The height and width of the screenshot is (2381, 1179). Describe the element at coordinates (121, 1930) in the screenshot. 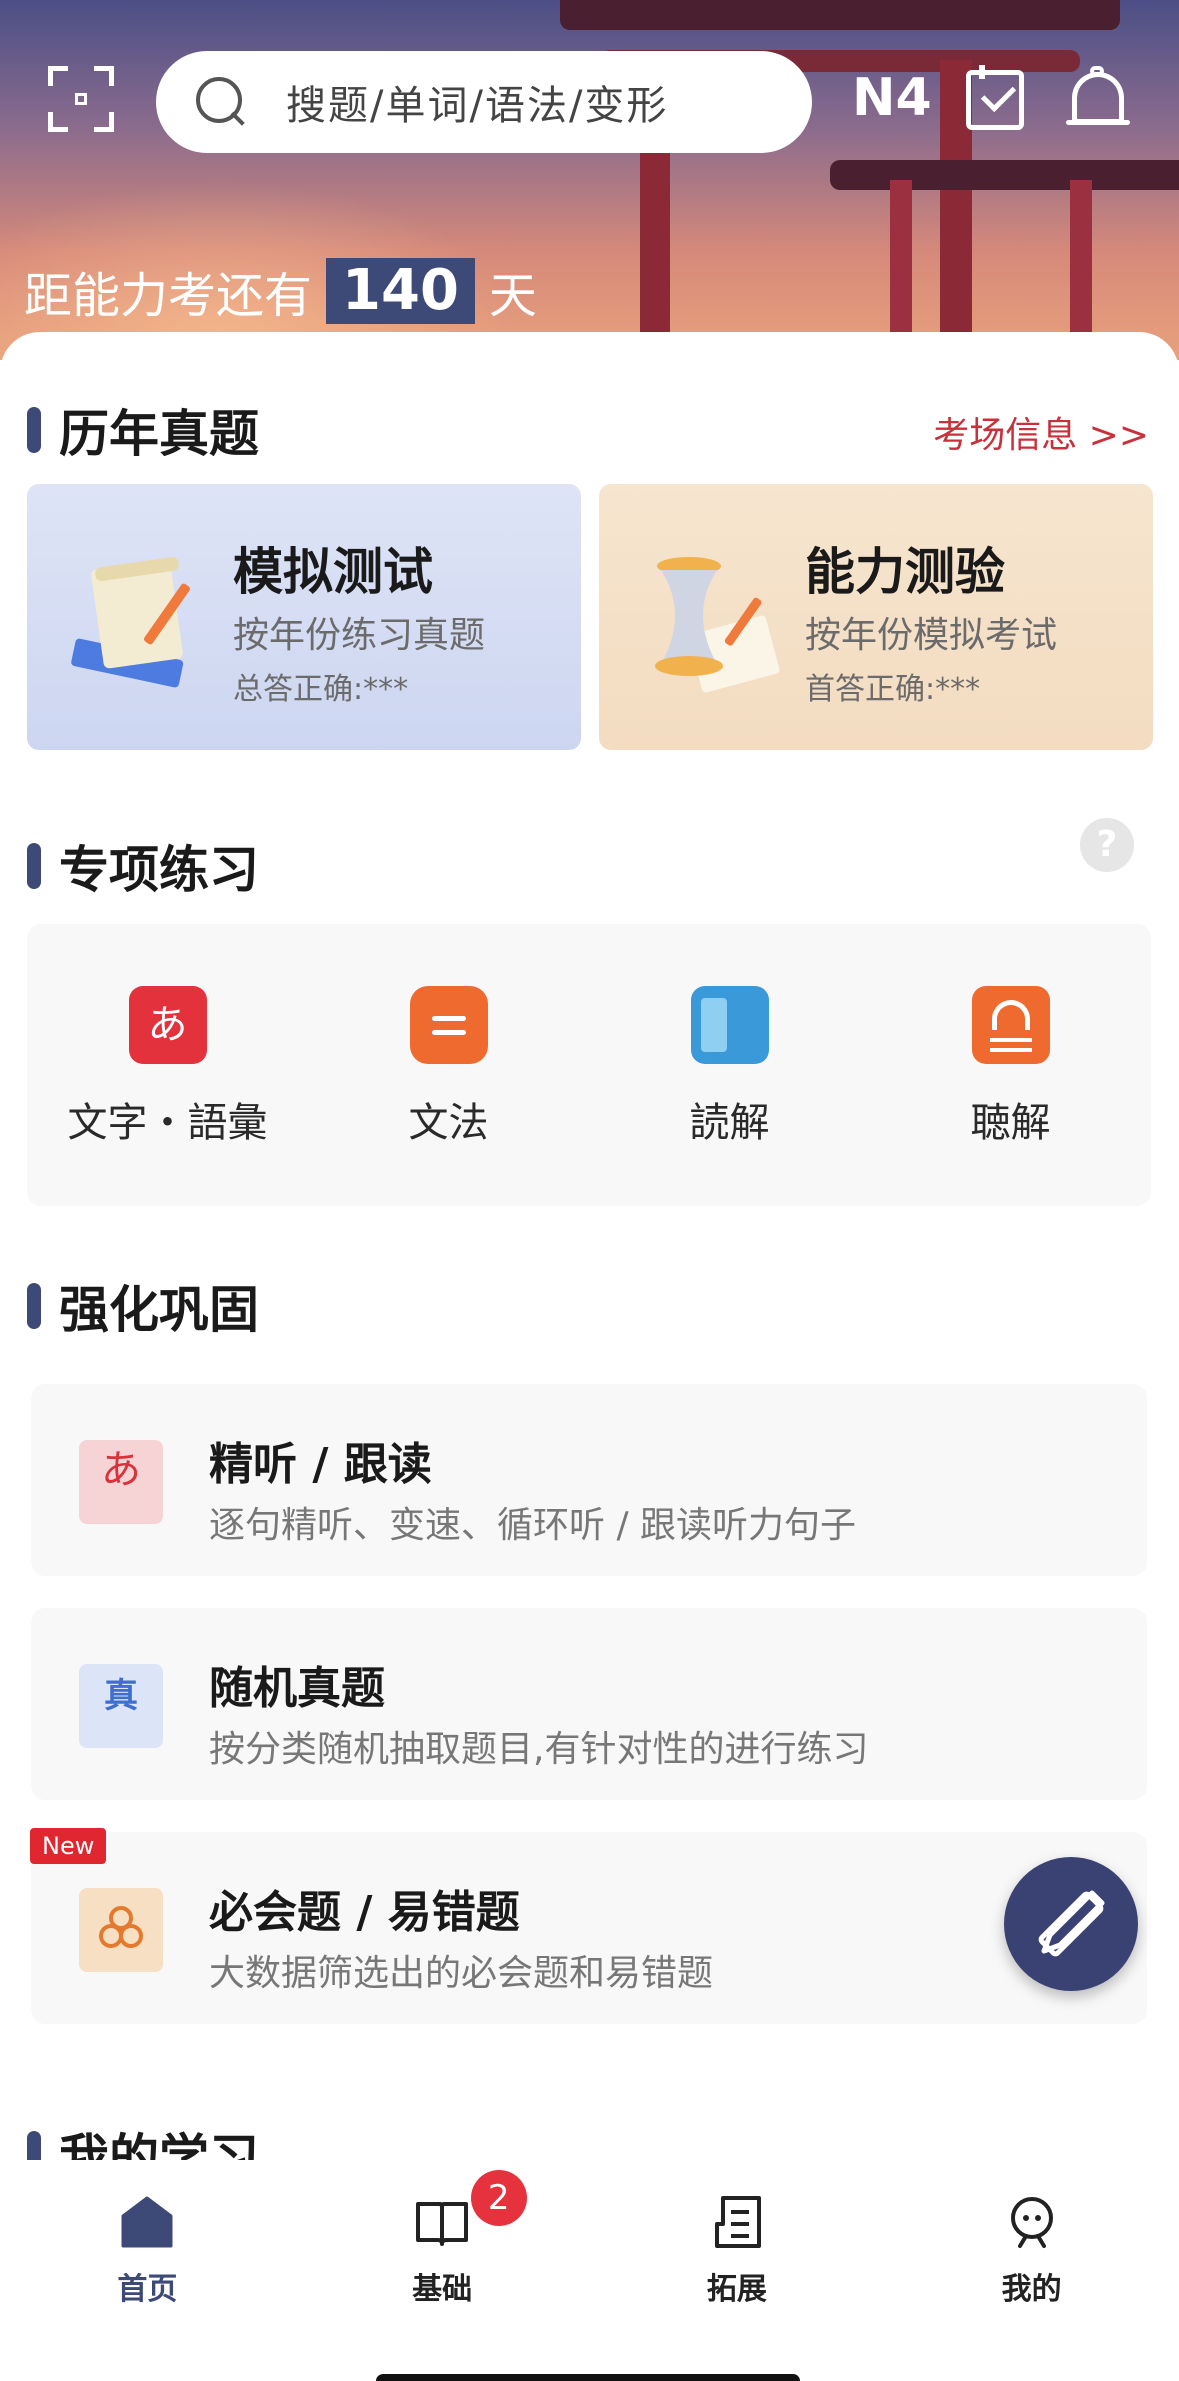

I see `hexagon-cluster-icon` at that location.